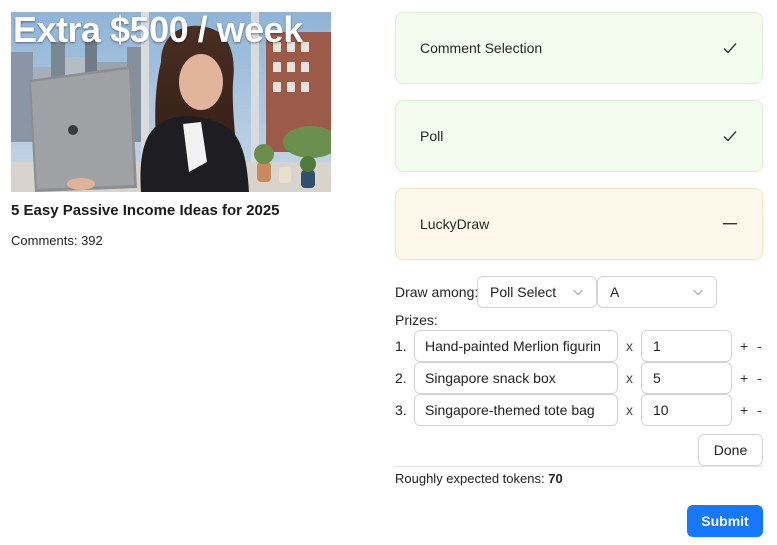  I want to click on step-label: Comment Selection, so click(481, 48).